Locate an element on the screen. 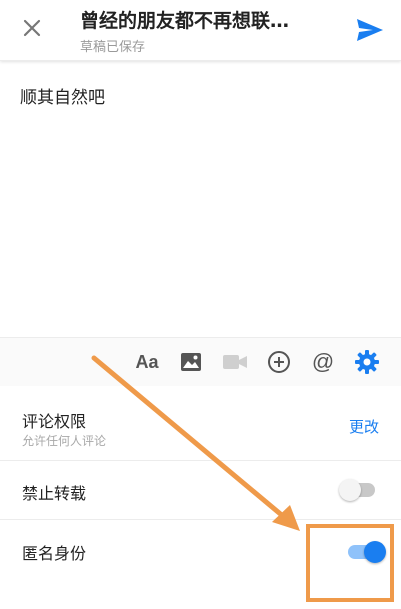  add-circle-icon is located at coordinates (279, 362).